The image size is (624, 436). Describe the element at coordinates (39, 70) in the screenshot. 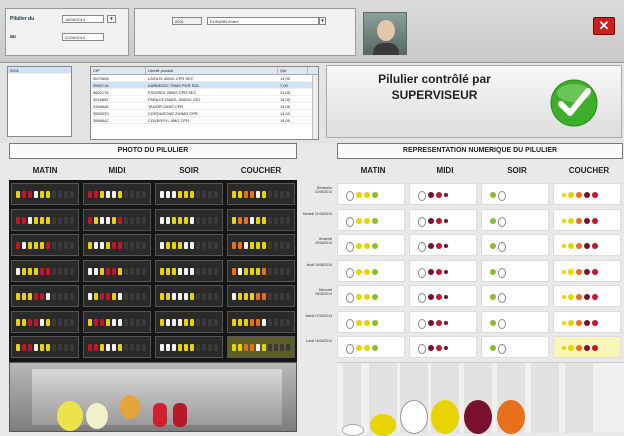

I see `list-item: 0001` at that location.